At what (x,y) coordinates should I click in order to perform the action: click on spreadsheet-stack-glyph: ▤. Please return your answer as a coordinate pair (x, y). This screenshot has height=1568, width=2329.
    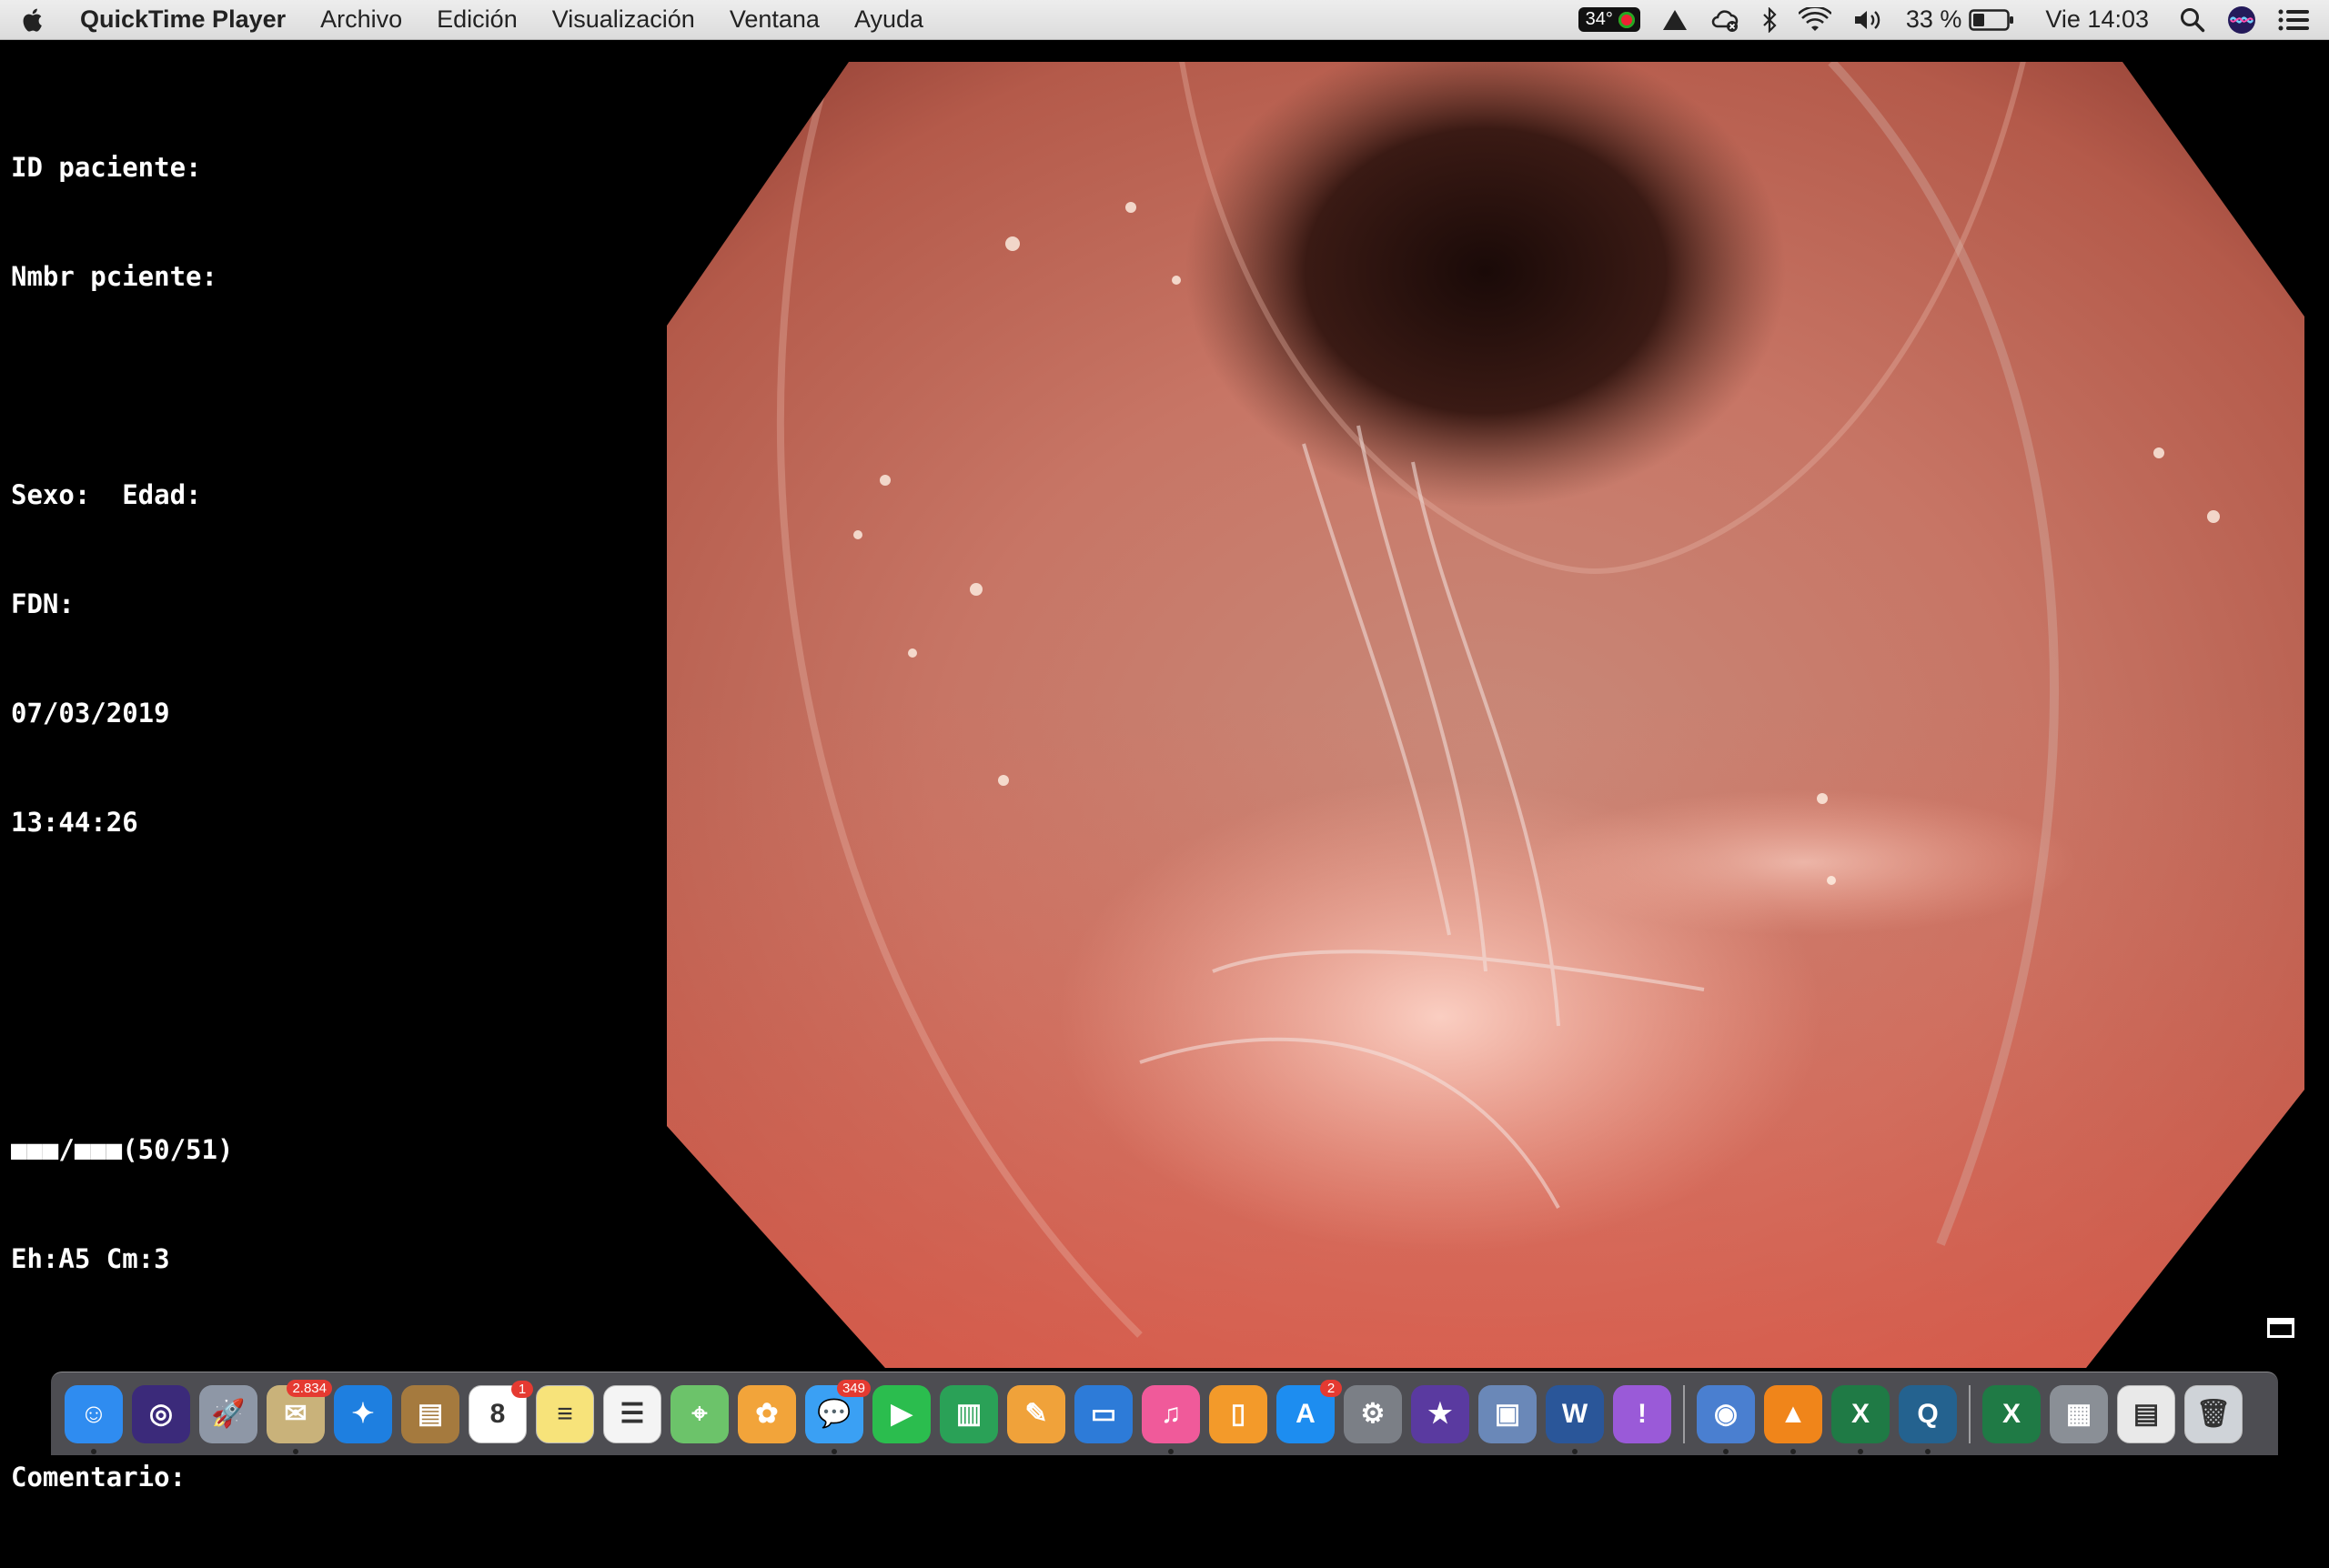
    Looking at the image, I should click on (2146, 1414).